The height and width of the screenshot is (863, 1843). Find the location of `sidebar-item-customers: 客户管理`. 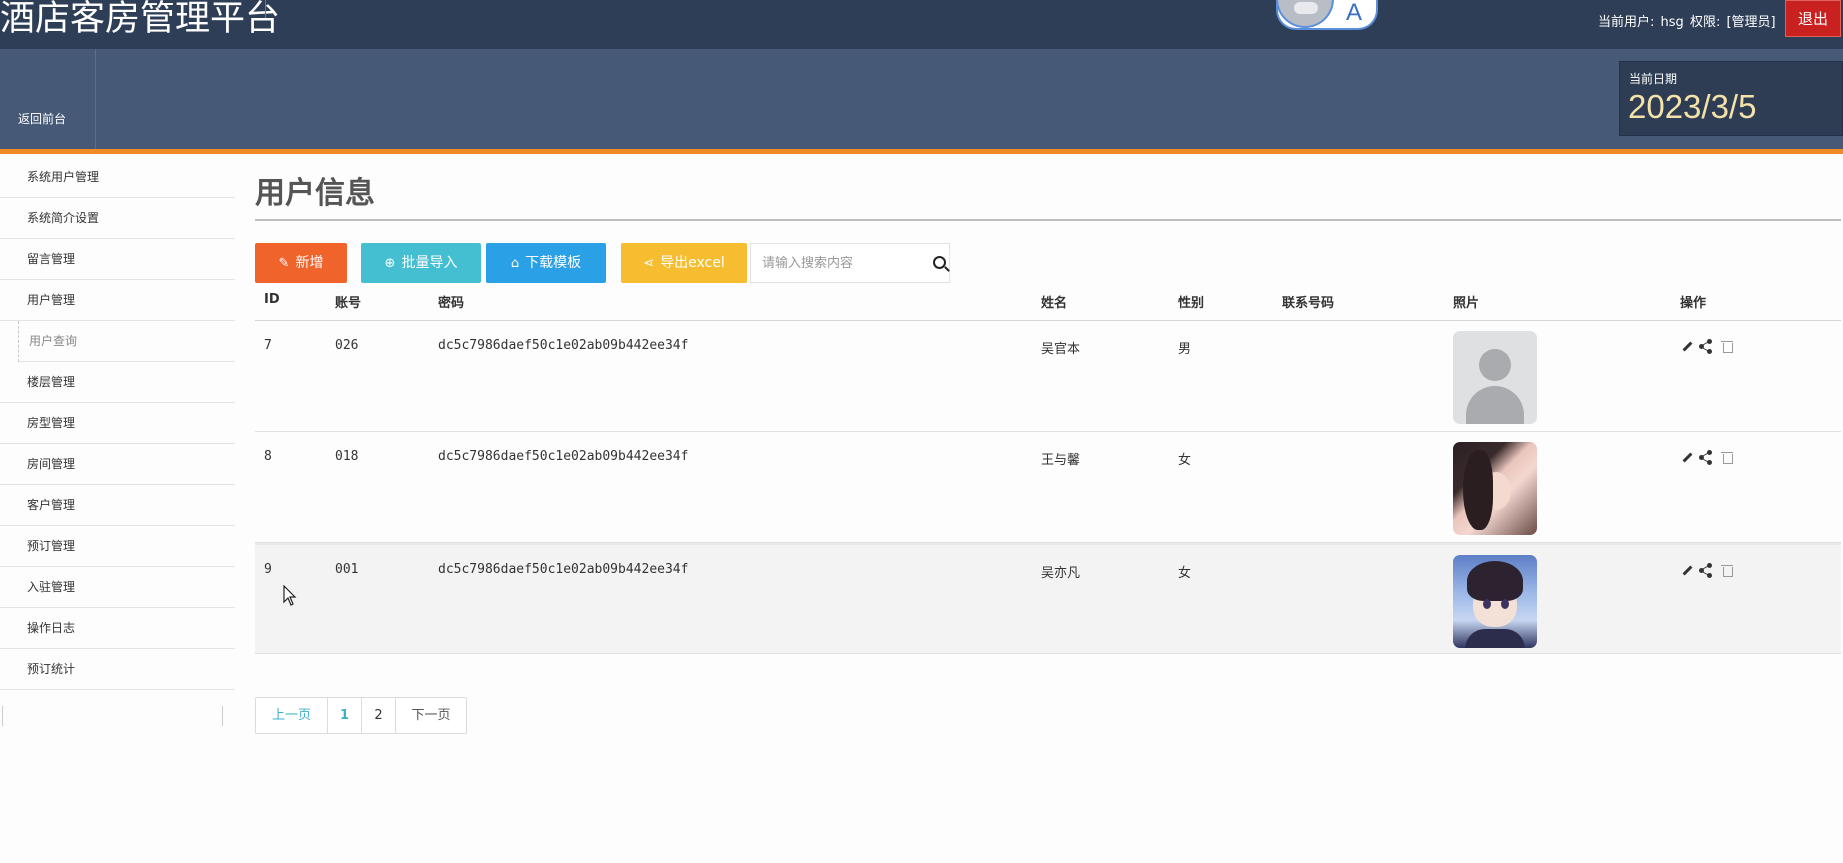

sidebar-item-customers: 客户管理 is located at coordinates (117, 505).